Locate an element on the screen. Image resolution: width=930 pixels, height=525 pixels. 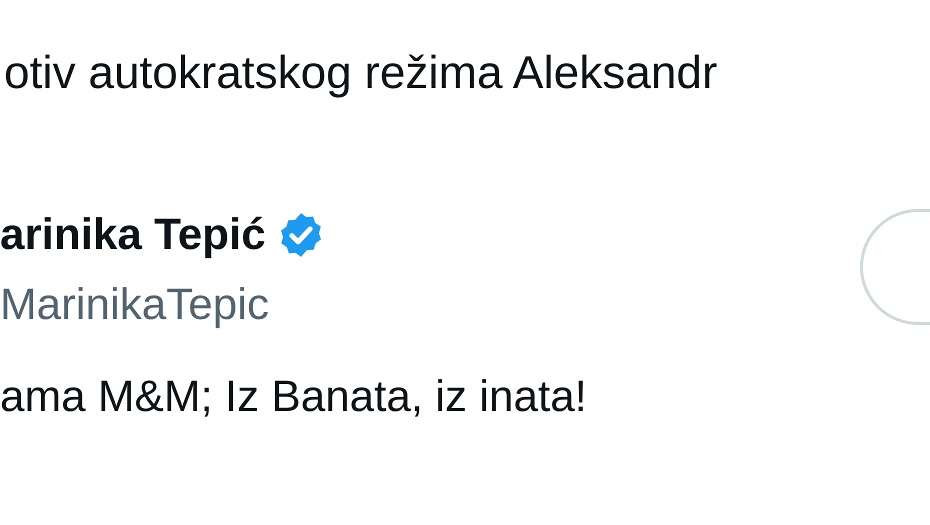
author-name: arinika Tepić is located at coordinates (133, 235).